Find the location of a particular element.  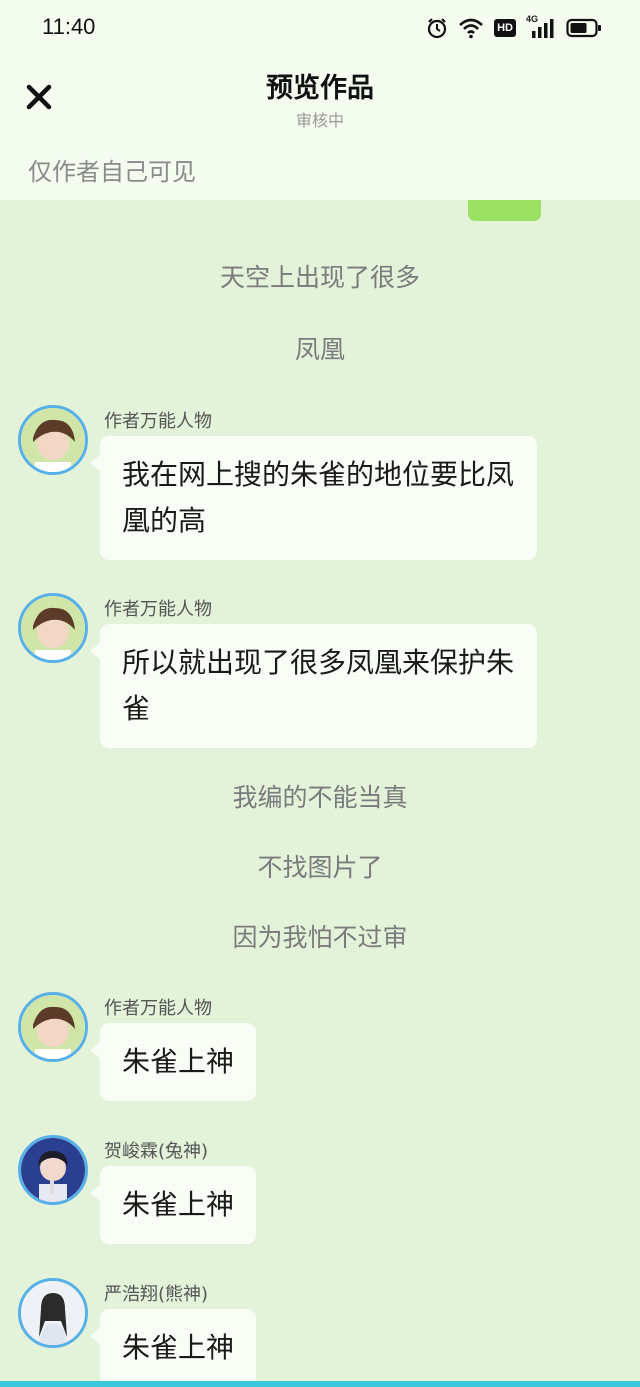

sender-name: 严浩翔(熊神) is located at coordinates (156, 1294).